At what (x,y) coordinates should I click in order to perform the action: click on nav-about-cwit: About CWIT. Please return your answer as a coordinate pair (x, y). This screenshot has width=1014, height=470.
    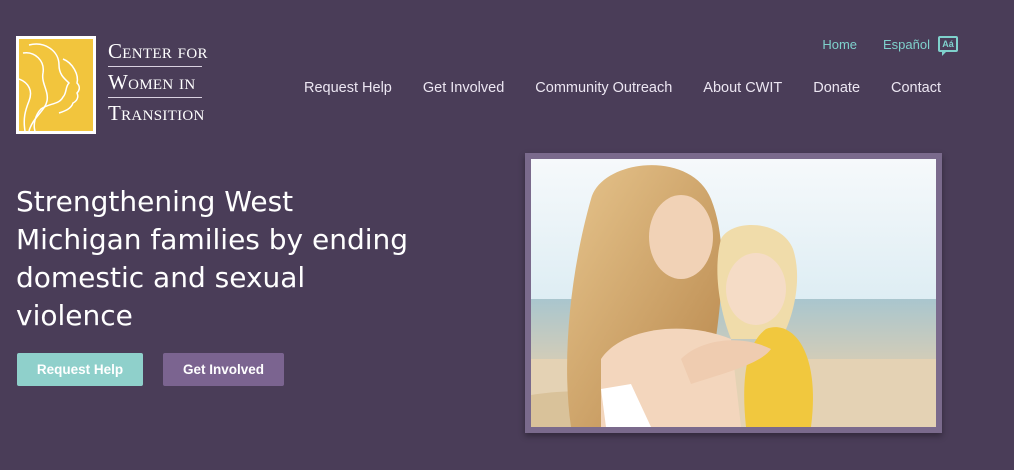
    Looking at the image, I should click on (742, 88).